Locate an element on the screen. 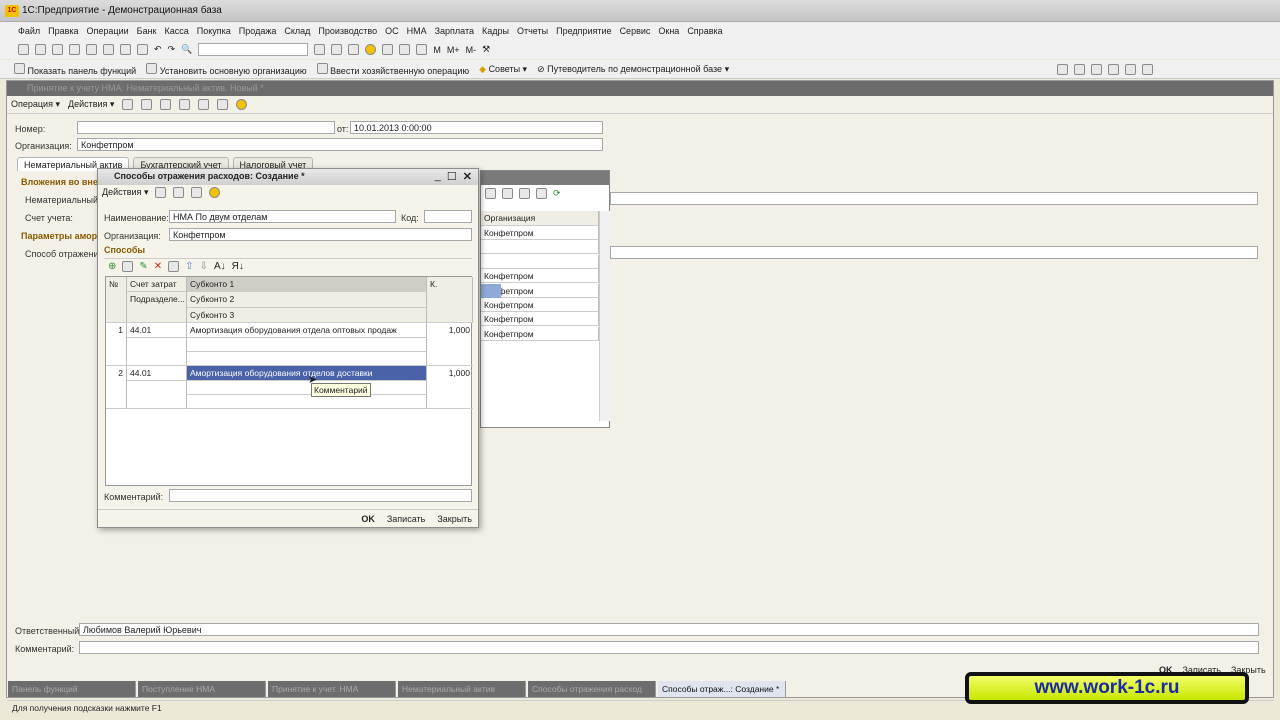  menu-item: Касса is located at coordinates (176, 31).